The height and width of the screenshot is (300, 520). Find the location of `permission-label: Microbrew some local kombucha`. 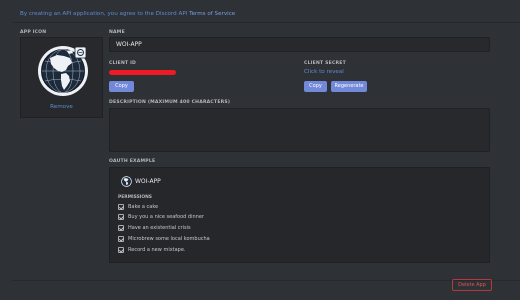

permission-label: Microbrew some local kombucha is located at coordinates (169, 239).